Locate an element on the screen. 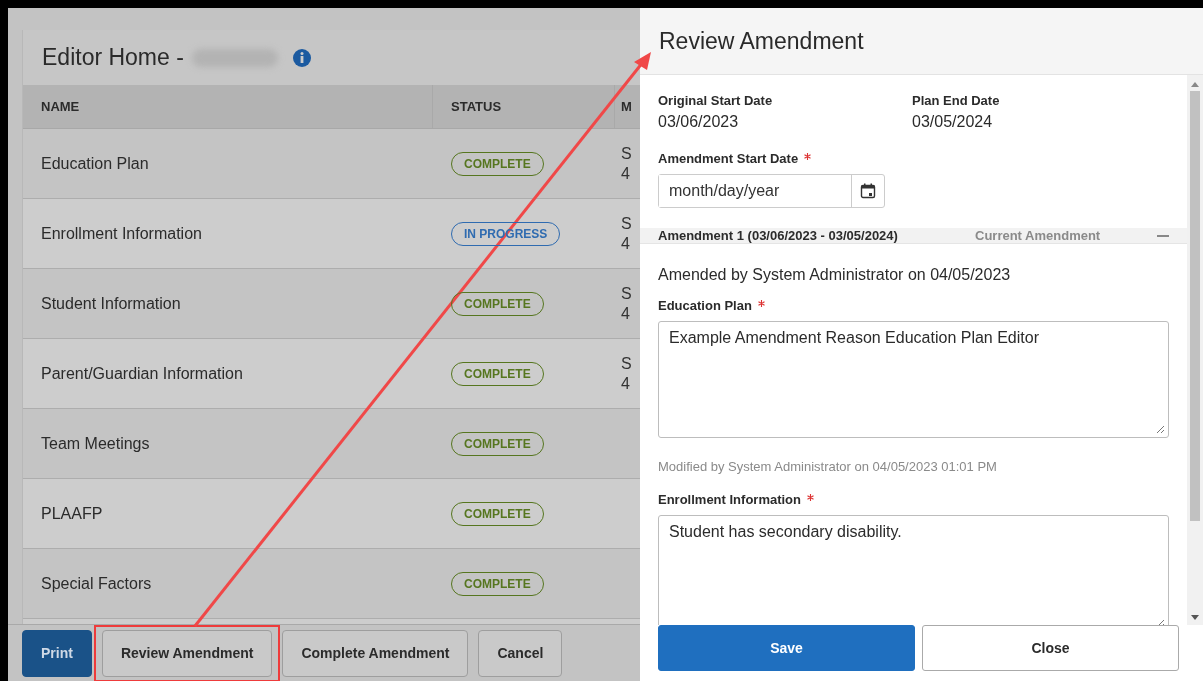 The height and width of the screenshot is (681, 1203). amended-by-text: Amended by System Administrator on 04/05/2023 is located at coordinates (835, 275).